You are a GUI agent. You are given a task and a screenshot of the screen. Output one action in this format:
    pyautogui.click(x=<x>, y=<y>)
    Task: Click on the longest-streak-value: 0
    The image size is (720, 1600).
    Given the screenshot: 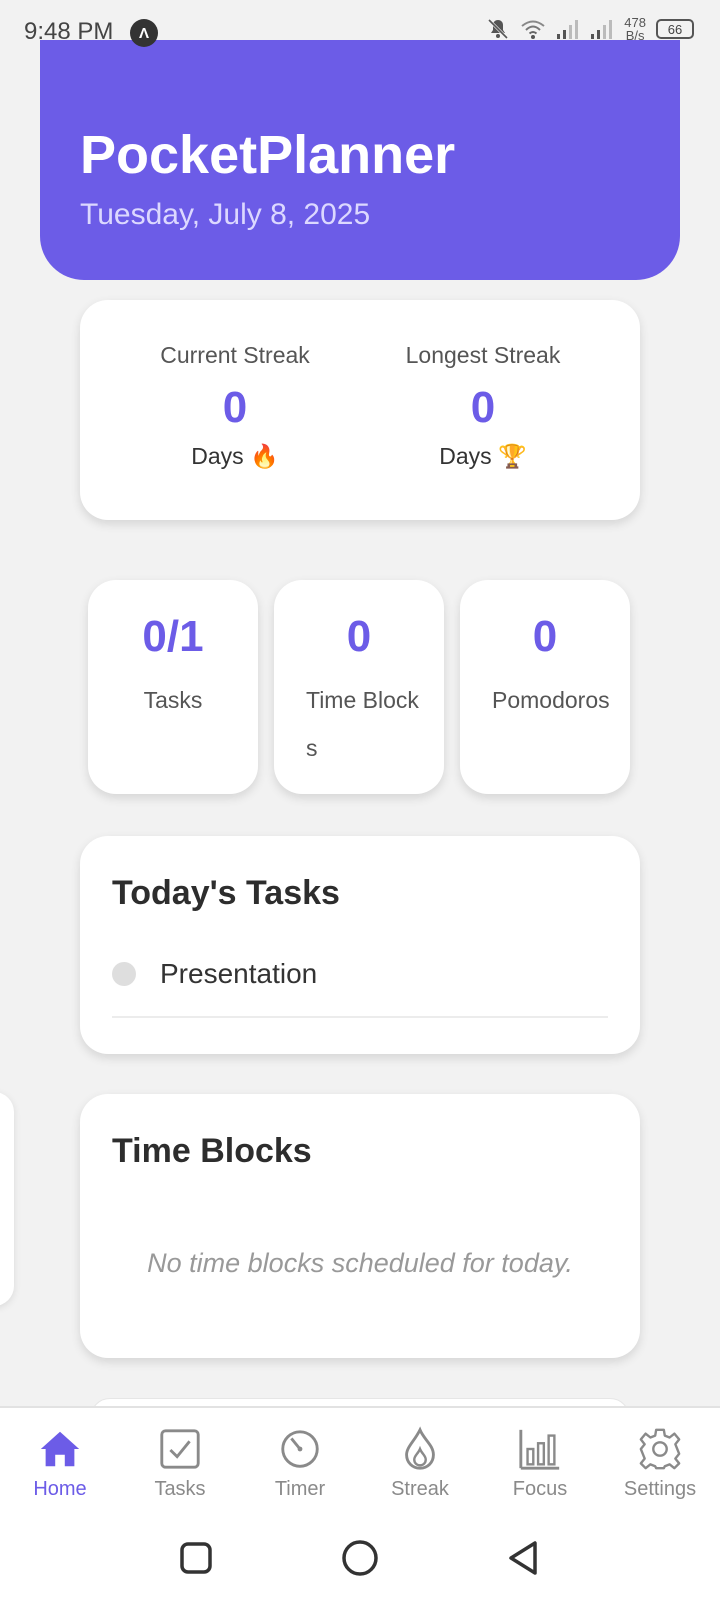 What is the action you would take?
    pyautogui.click(x=483, y=407)
    